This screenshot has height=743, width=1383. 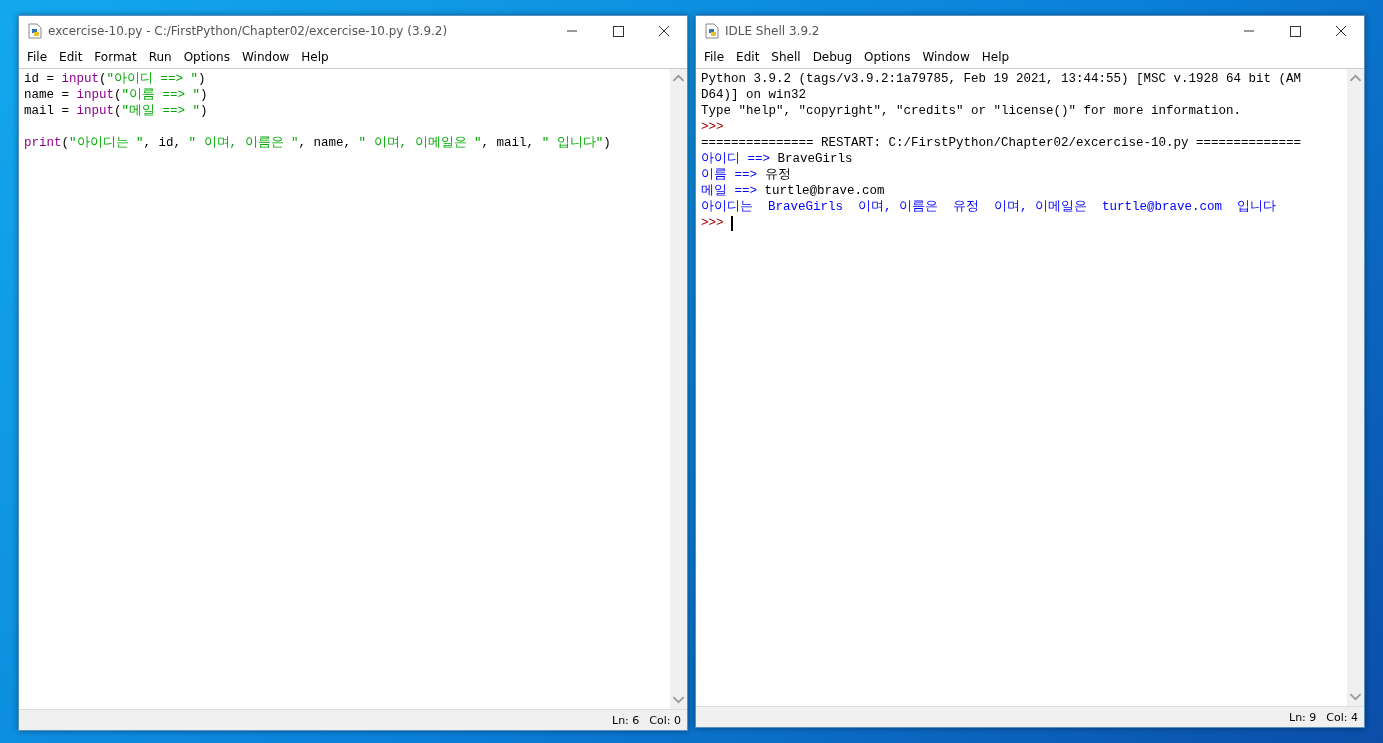 What do you see at coordinates (793, 191) in the screenshot?
I see `code-line: 메일 ==> turtle@brave.com` at bounding box center [793, 191].